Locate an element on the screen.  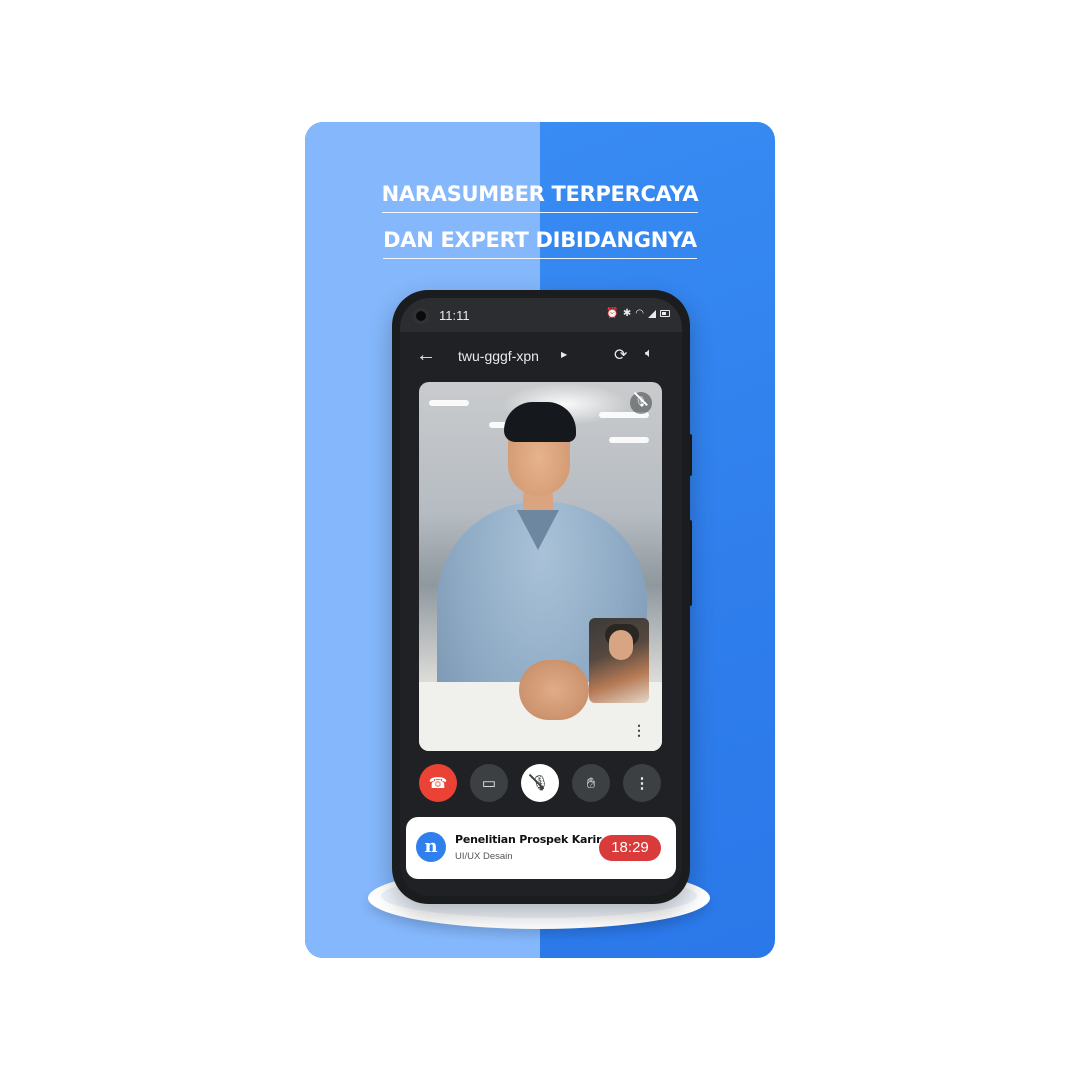
camera-flip-icon: ⟳ is located at coordinates (620, 355).